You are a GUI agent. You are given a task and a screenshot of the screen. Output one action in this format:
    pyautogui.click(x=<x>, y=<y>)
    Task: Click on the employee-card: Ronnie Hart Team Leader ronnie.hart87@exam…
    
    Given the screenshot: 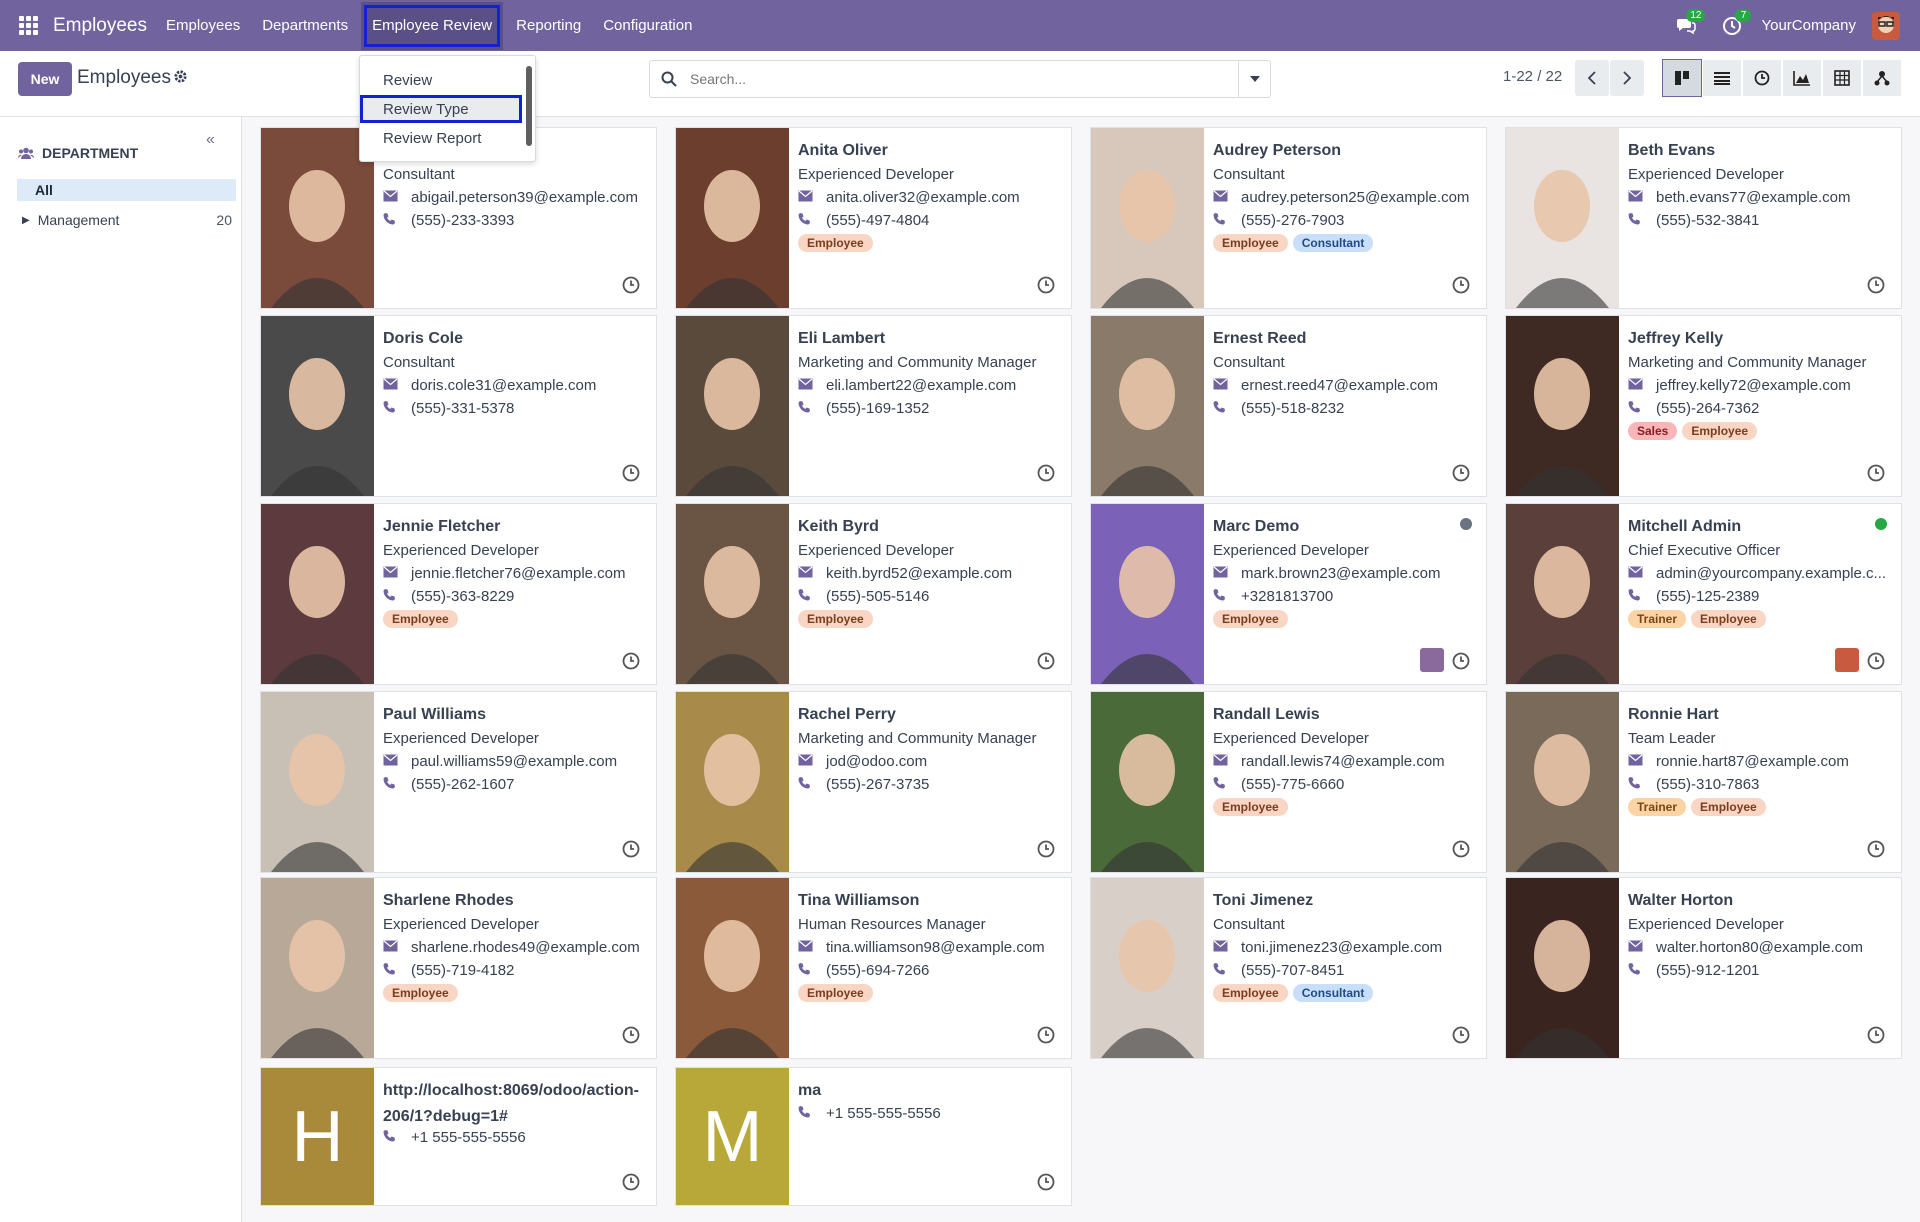 What is the action you would take?
    pyautogui.click(x=1703, y=782)
    